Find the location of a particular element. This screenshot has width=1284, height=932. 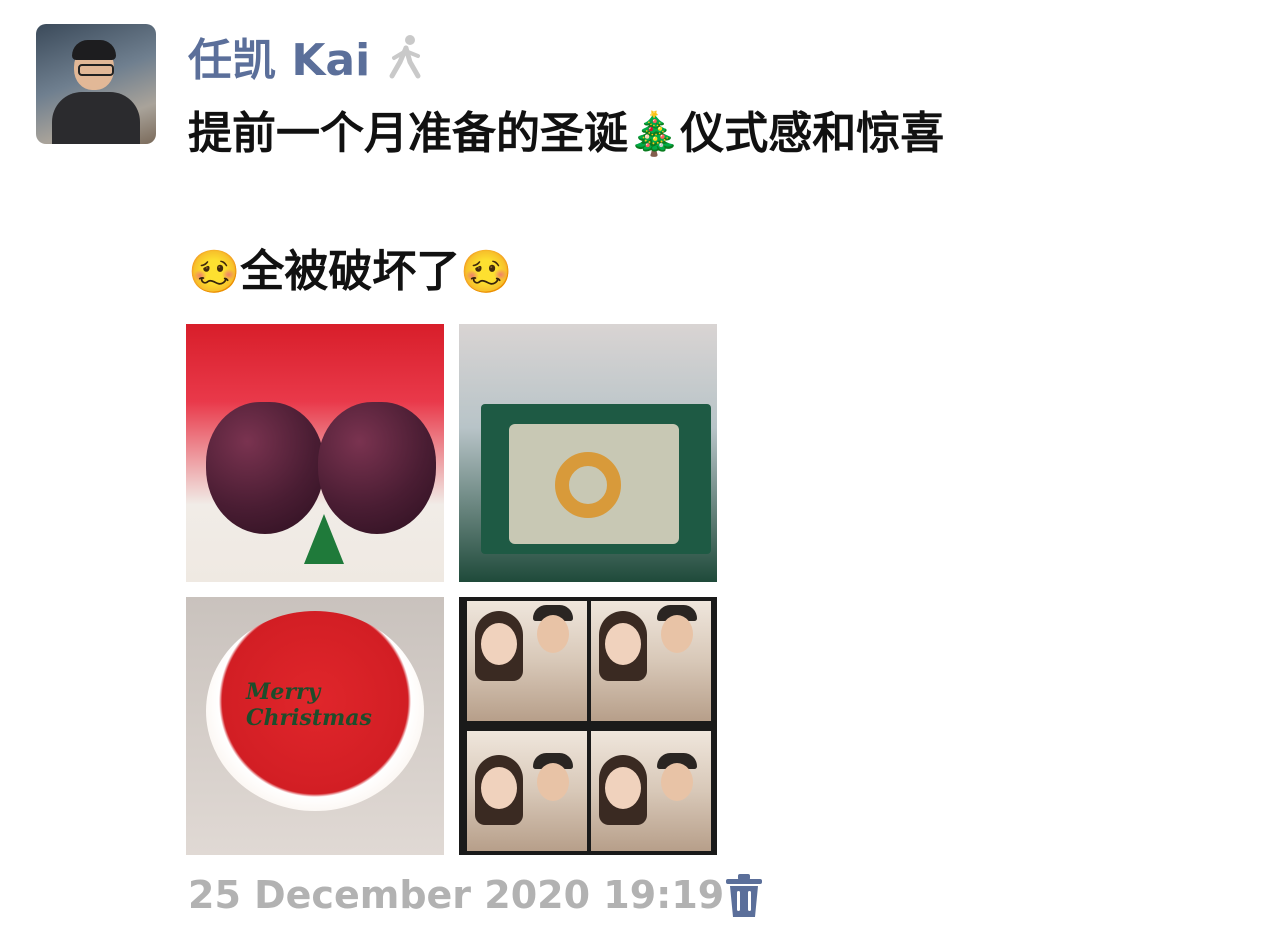

photo-booth-strip is located at coordinates (588, 726).